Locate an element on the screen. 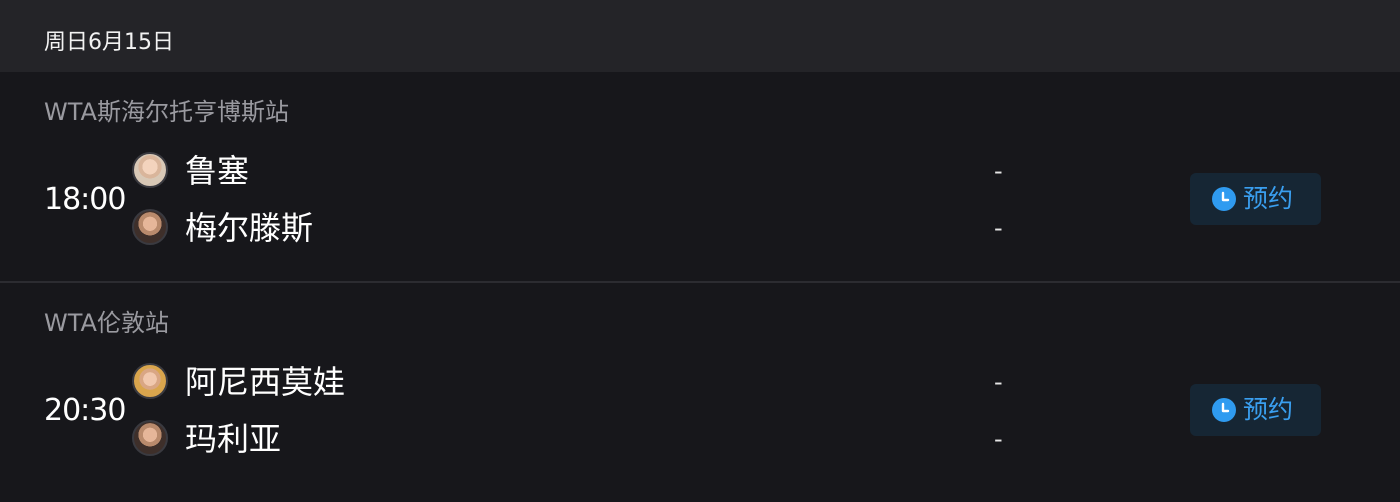  player-name: 鲁塞 is located at coordinates (217, 171).